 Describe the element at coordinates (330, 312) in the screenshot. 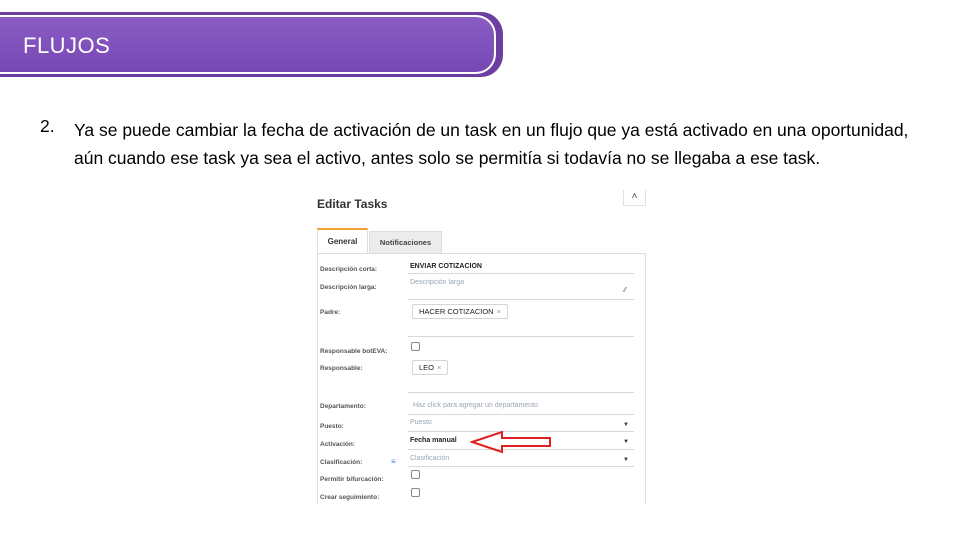

I see `padre-label: Padre:` at that location.